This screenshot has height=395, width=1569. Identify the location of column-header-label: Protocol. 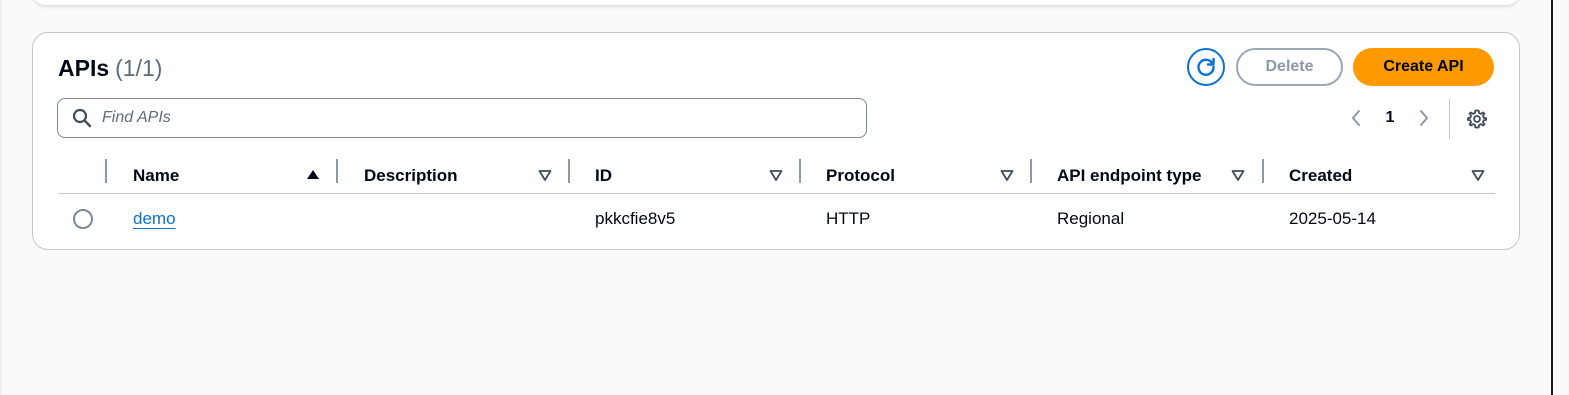
(860, 175).